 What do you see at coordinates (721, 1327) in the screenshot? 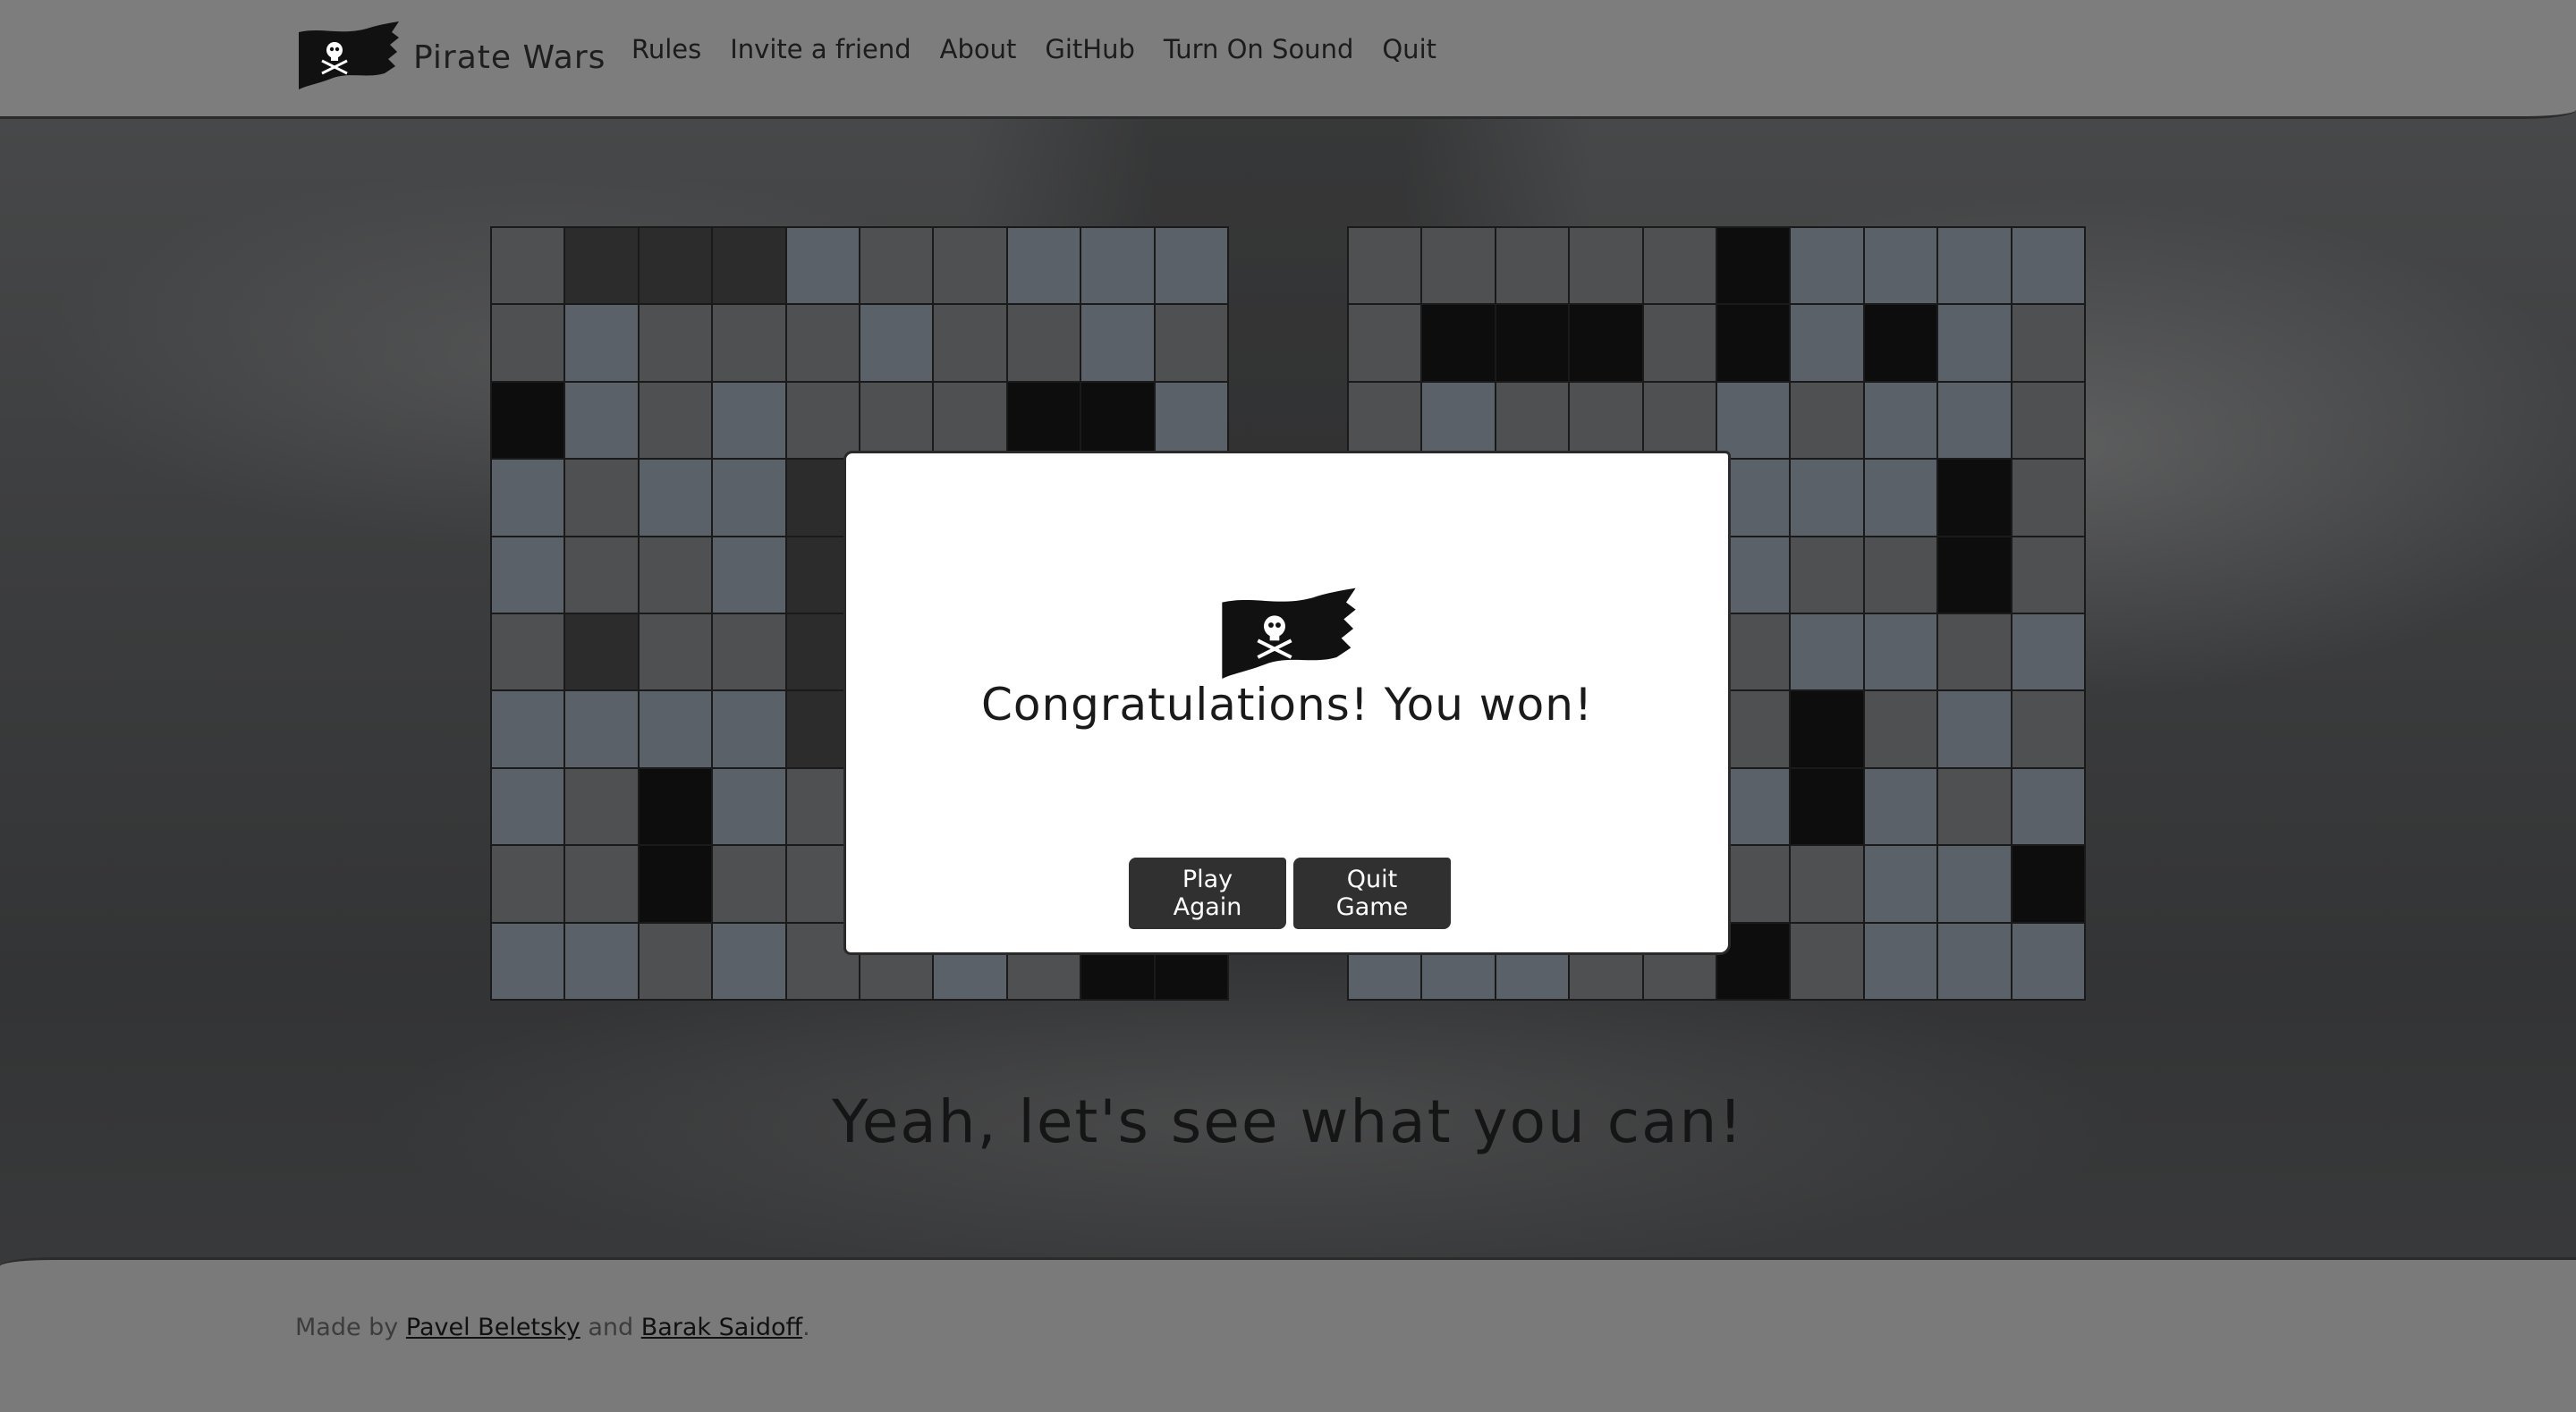
I see `author-link-barak: Barak Saidoff` at bounding box center [721, 1327].